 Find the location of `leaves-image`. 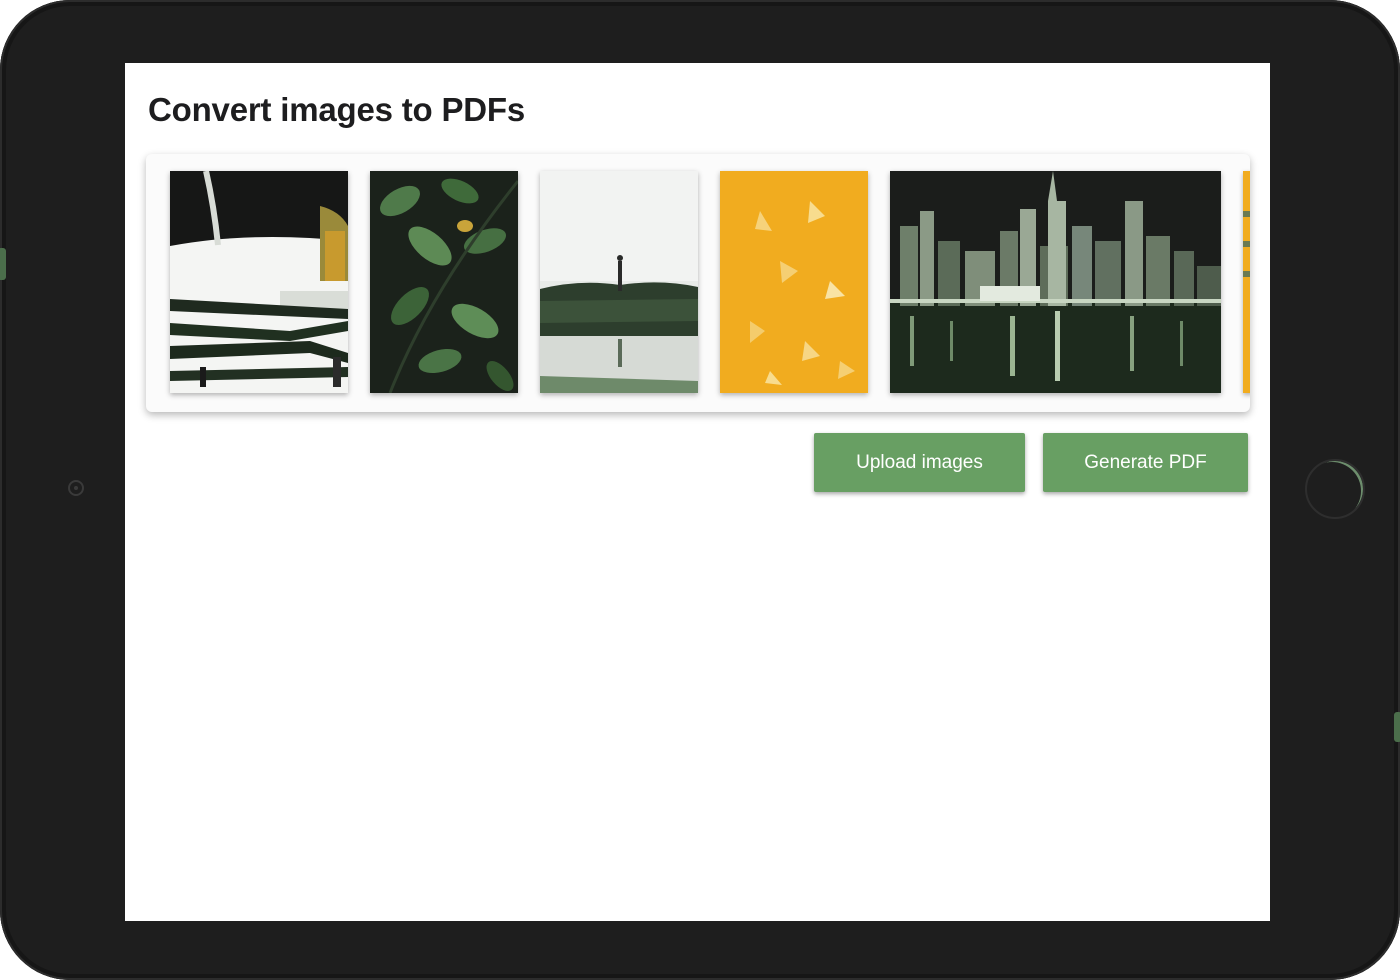

leaves-image is located at coordinates (444, 282).